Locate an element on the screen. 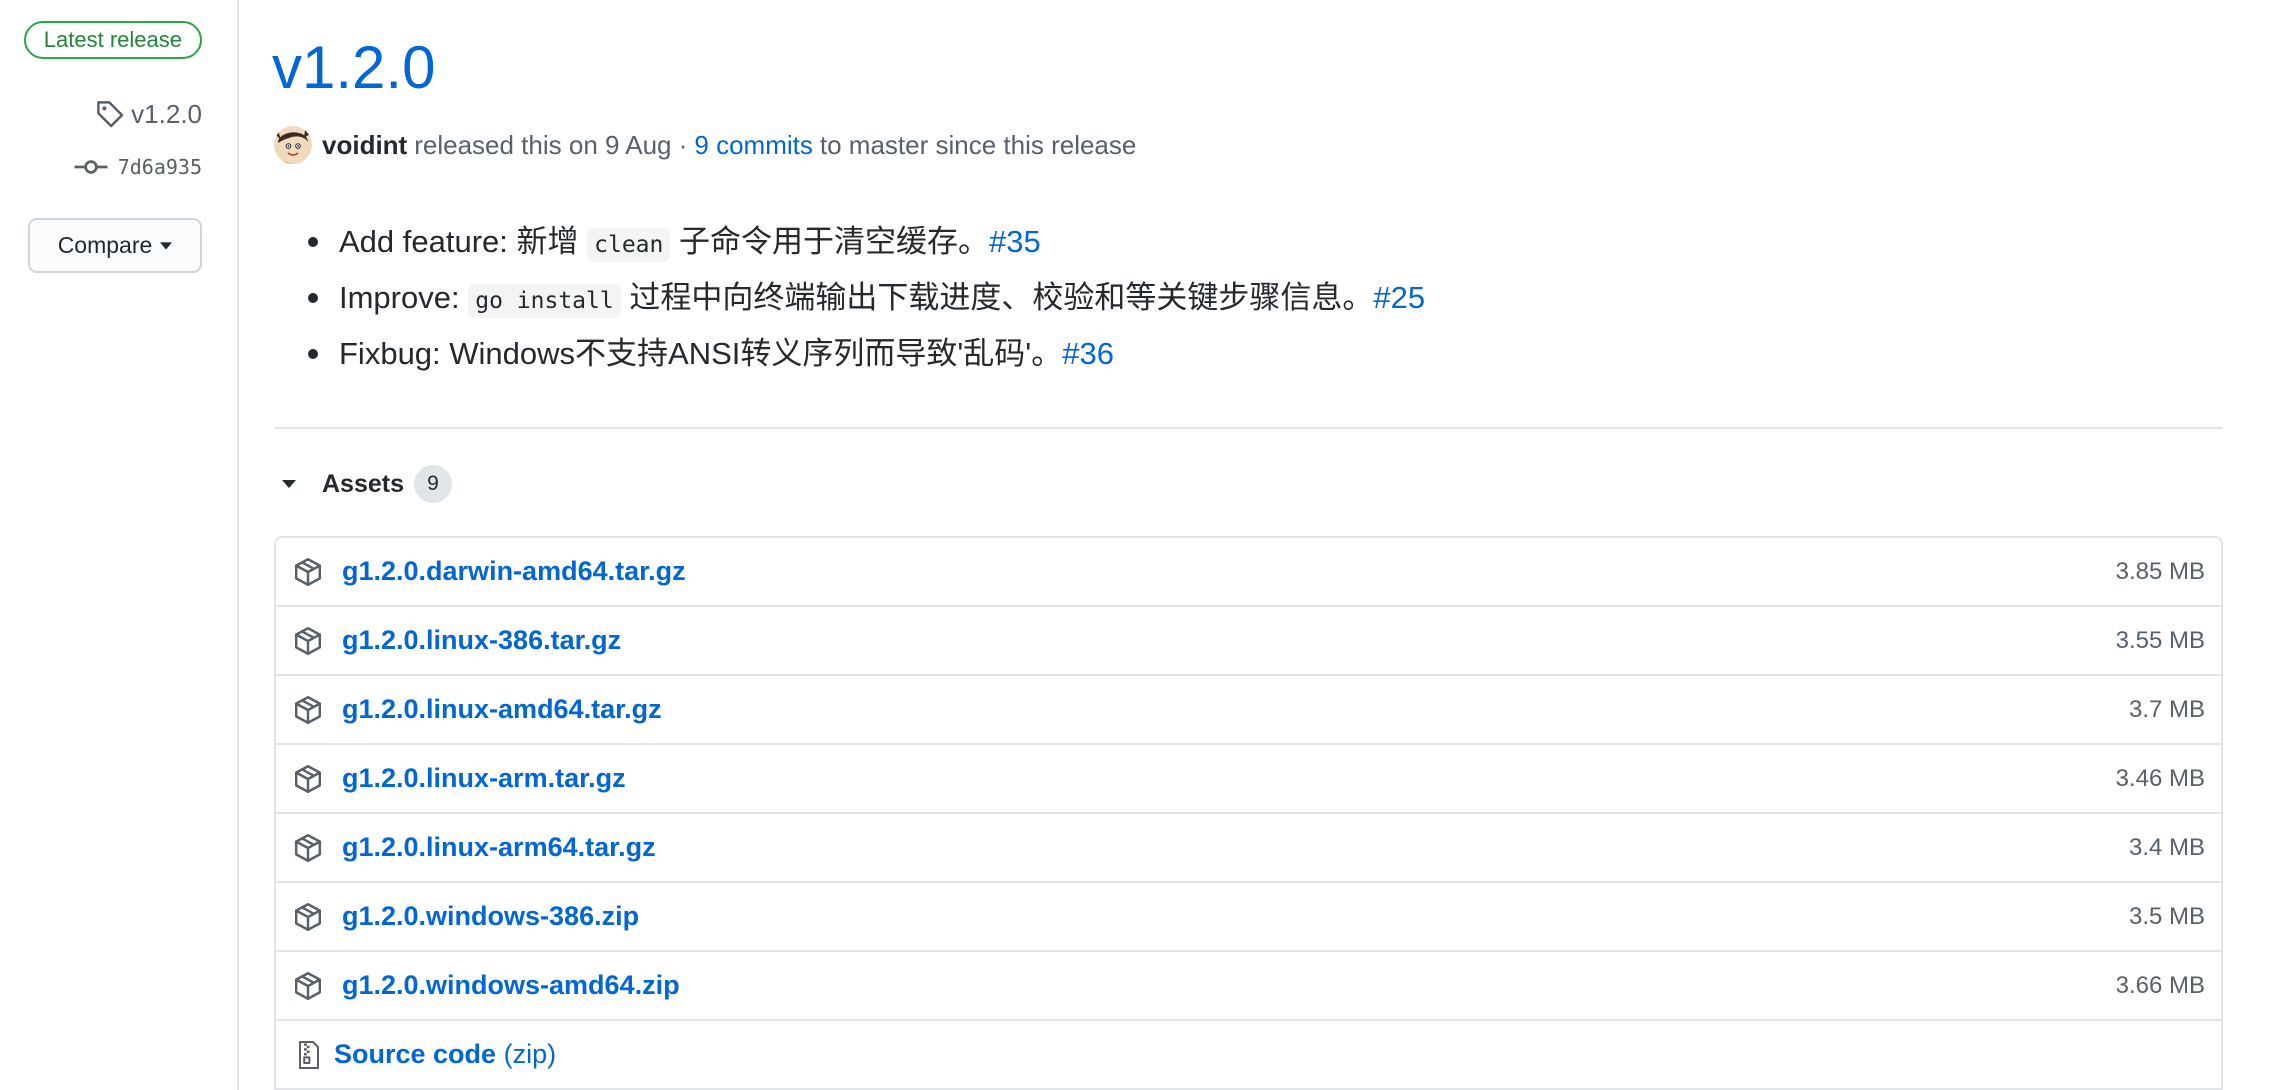  issue-link: #35 is located at coordinates (1015, 241).